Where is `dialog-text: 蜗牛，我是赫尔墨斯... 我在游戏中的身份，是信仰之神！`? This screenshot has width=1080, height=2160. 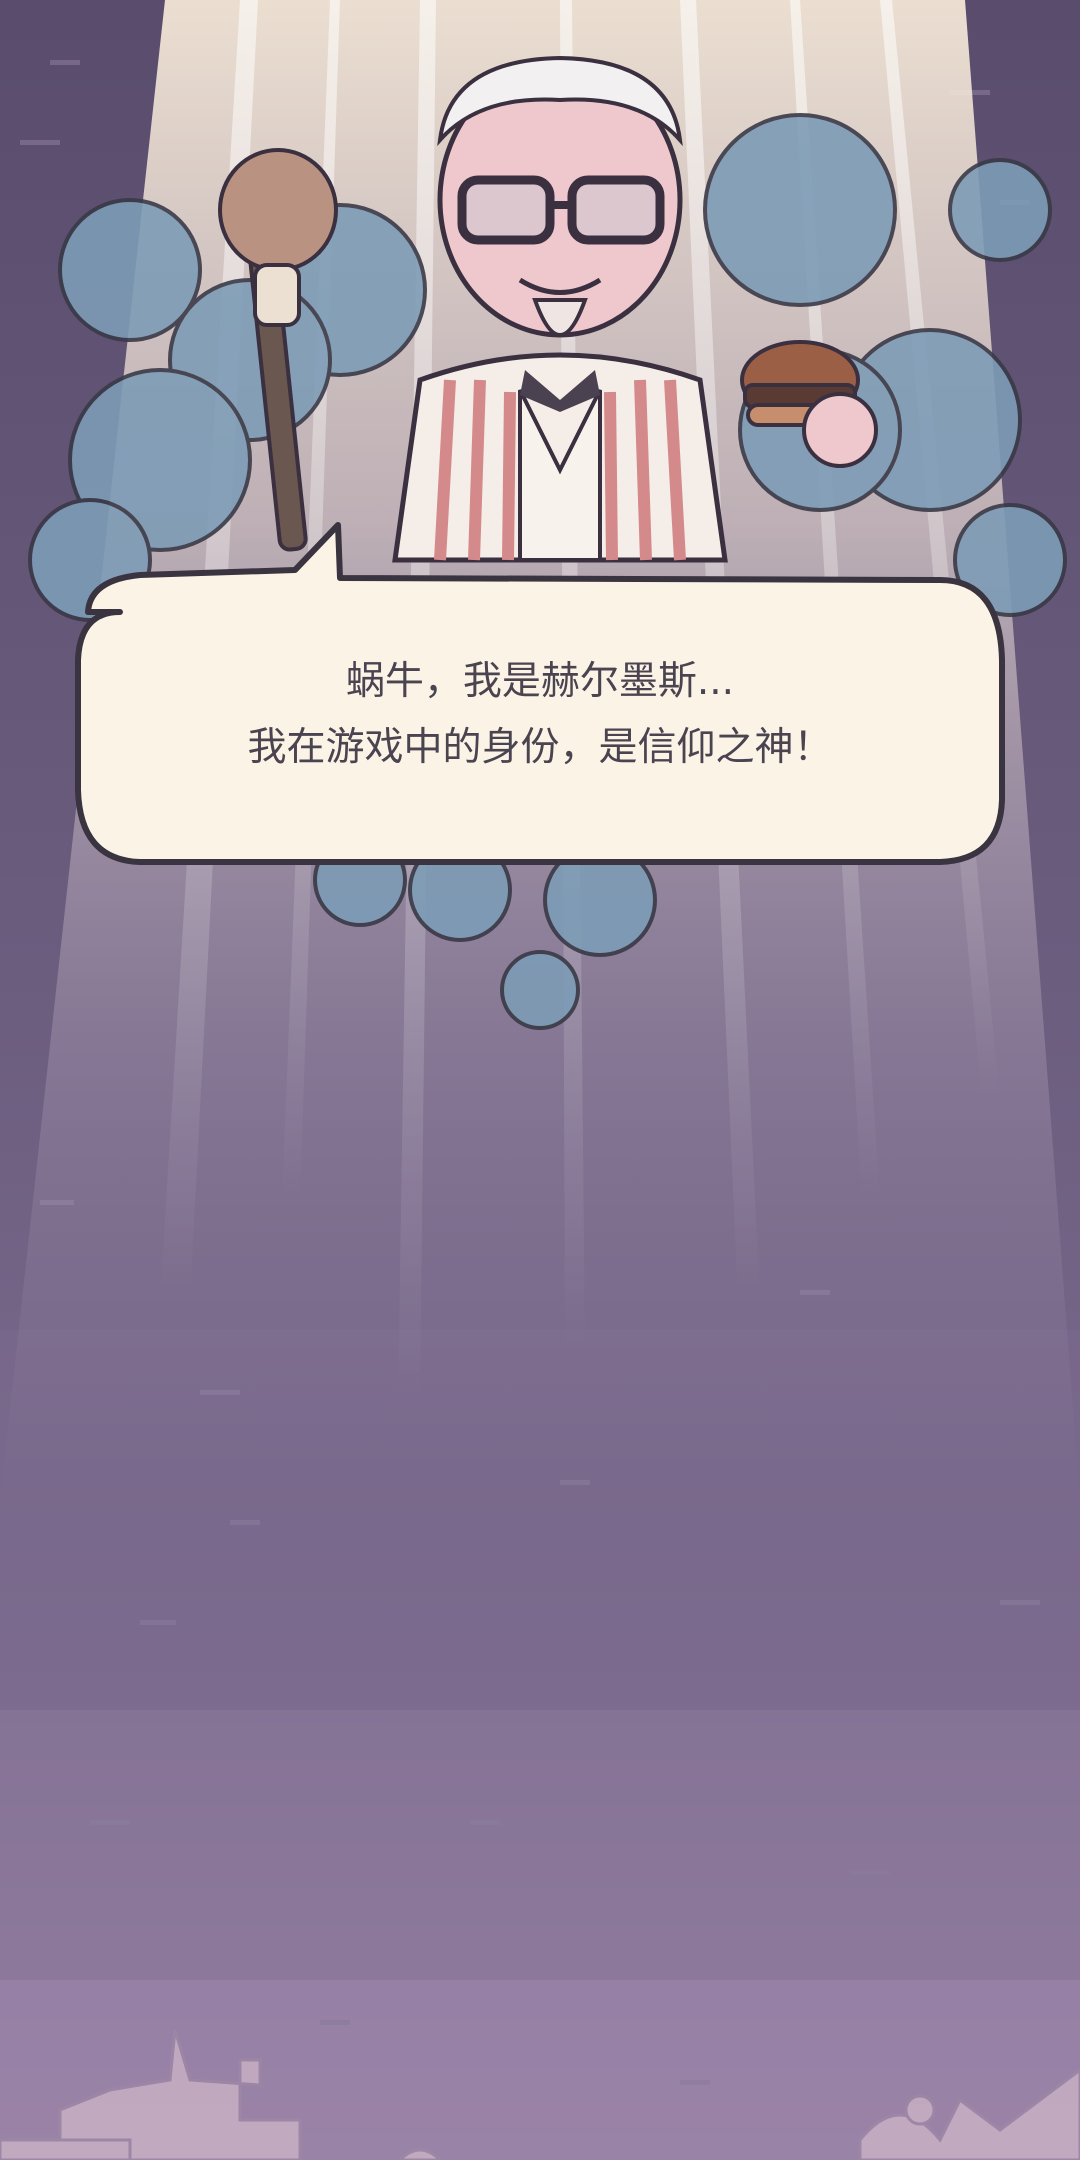 dialog-text: 蜗牛，我是赫尔墨斯... 我在游戏中的身份，是信仰之神！ is located at coordinates (540, 715).